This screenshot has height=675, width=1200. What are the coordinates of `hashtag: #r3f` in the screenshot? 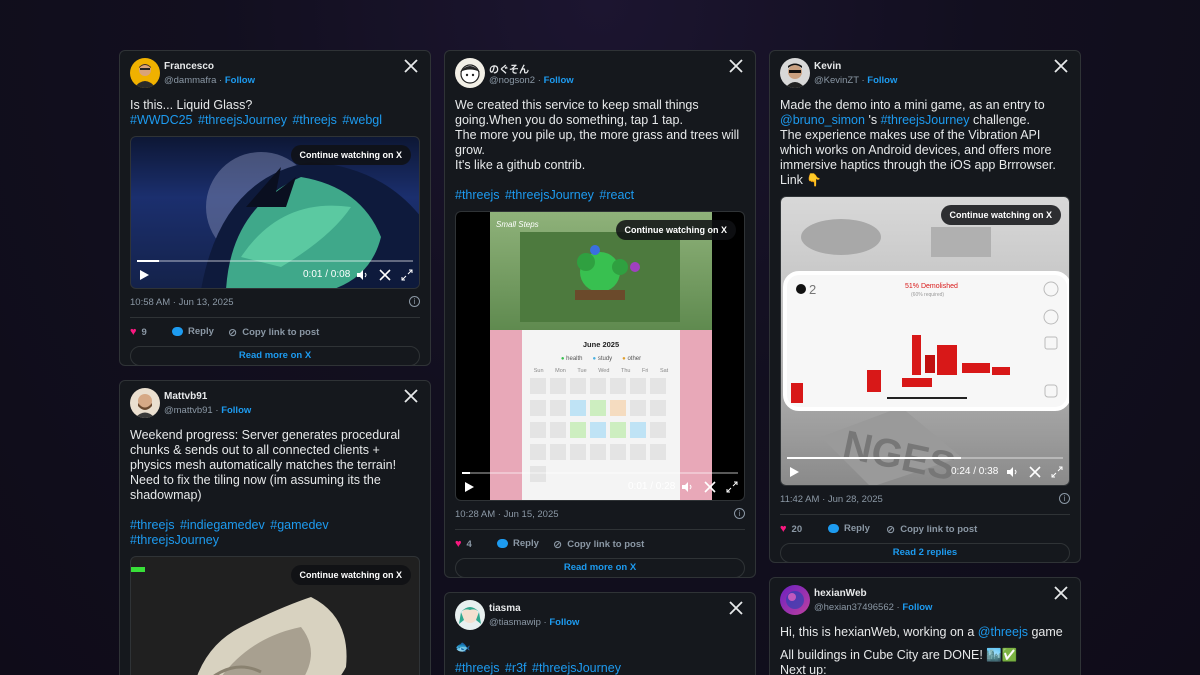 It's located at (516, 668).